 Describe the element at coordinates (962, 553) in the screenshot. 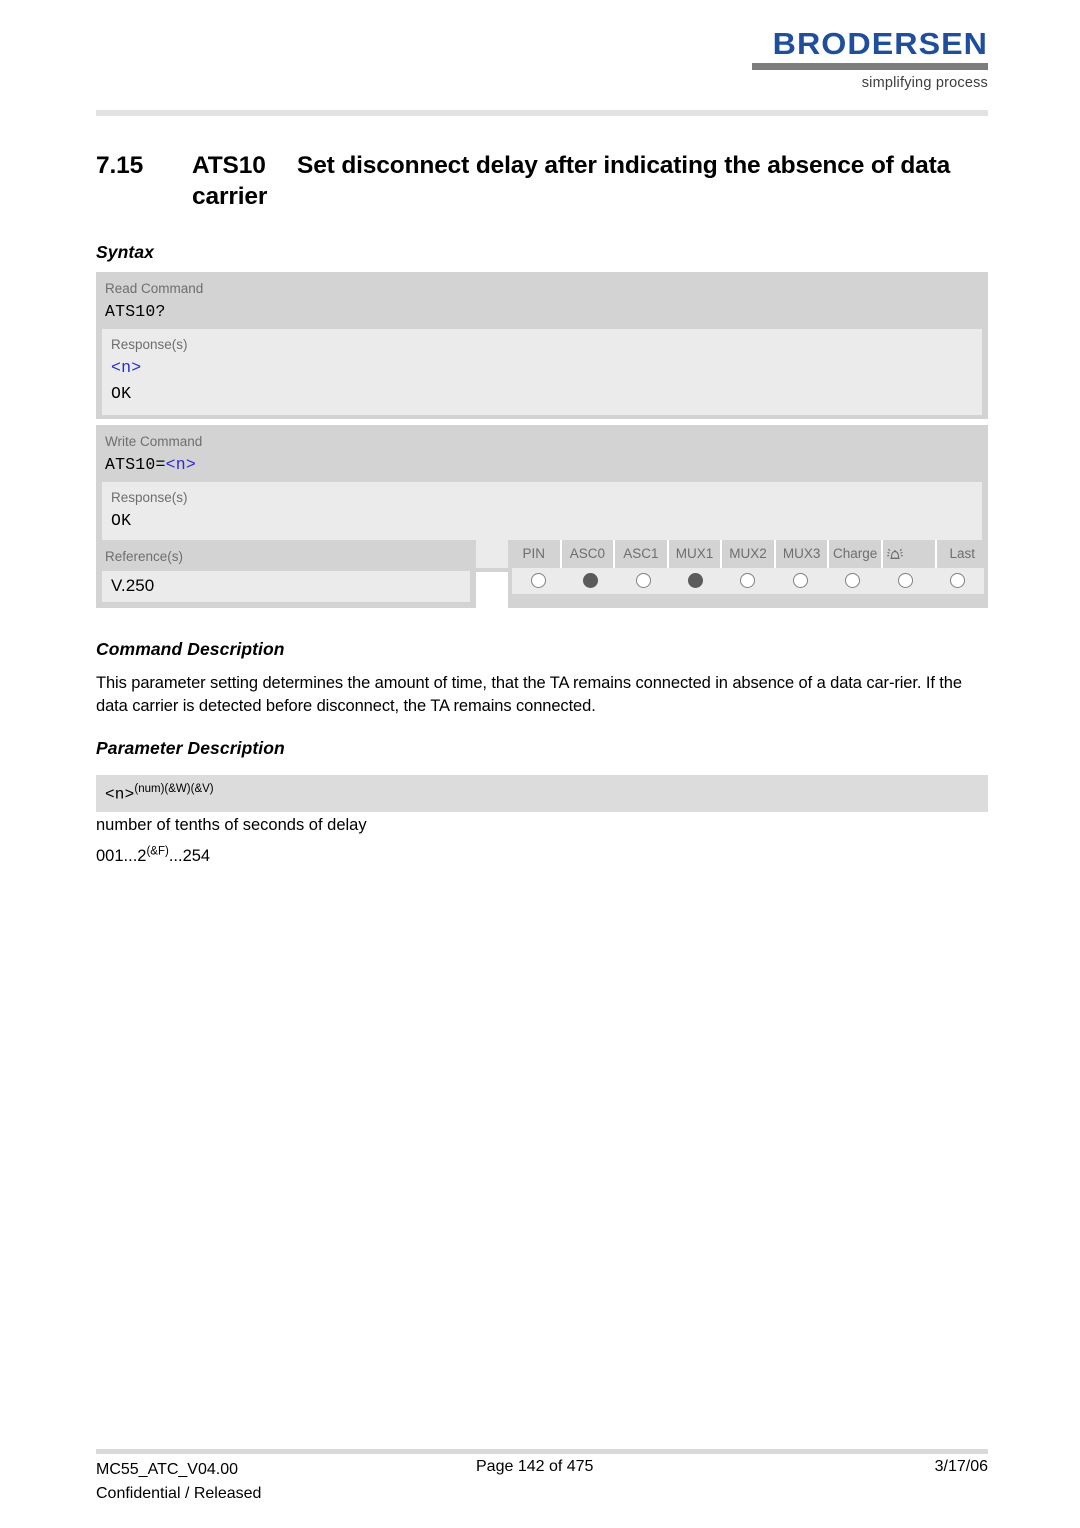

I see `support-col-last: Last` at that location.